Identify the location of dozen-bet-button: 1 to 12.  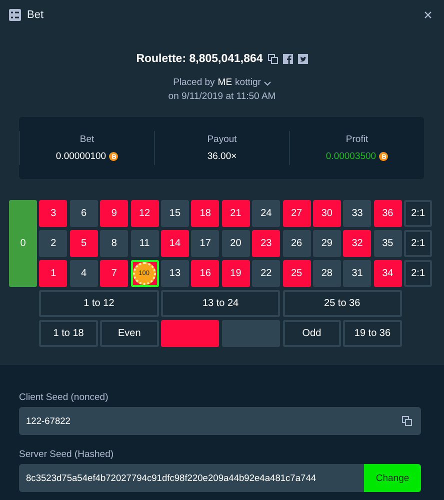
(99, 303).